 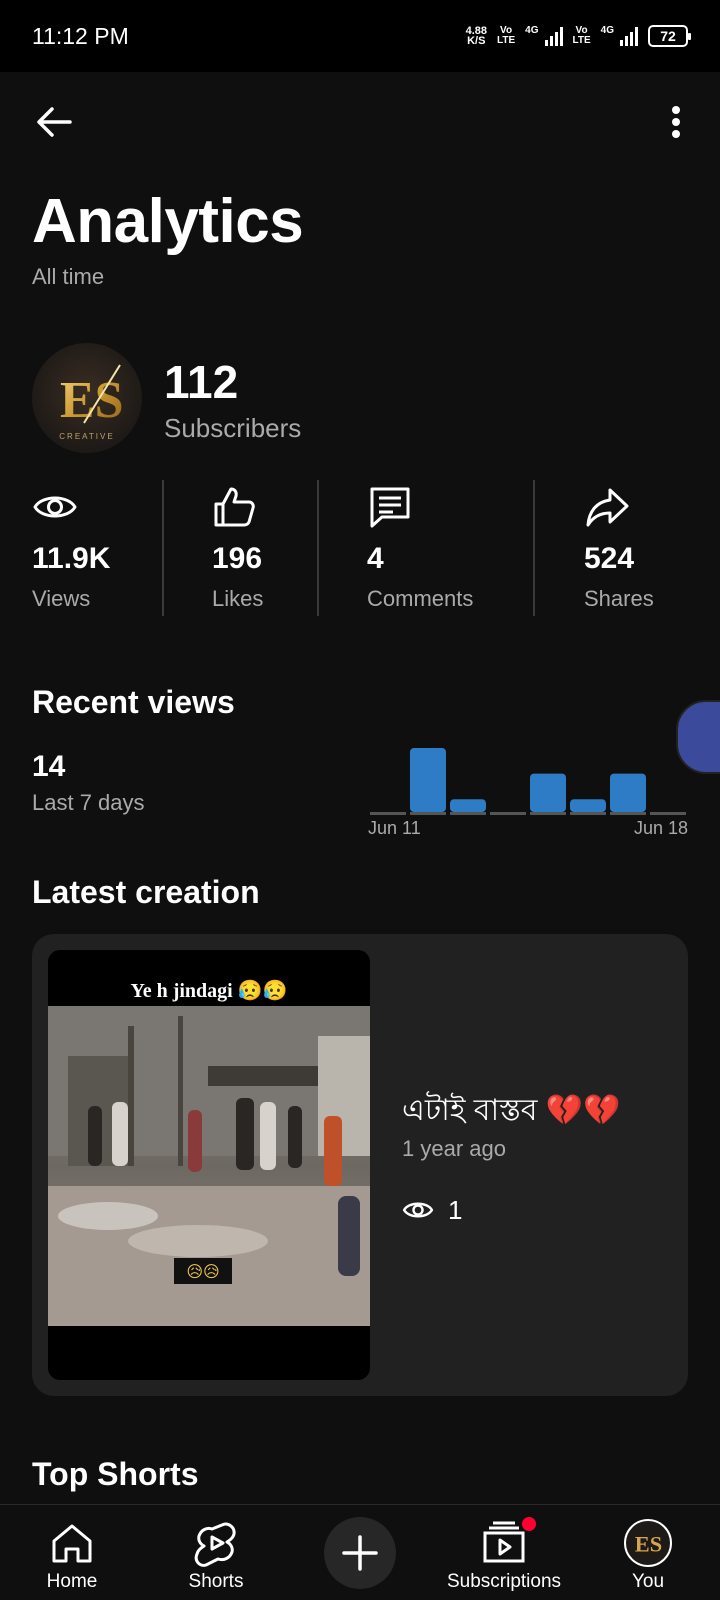 I want to click on channel-avatar: ES CREATIVE, so click(x=87, y=398).